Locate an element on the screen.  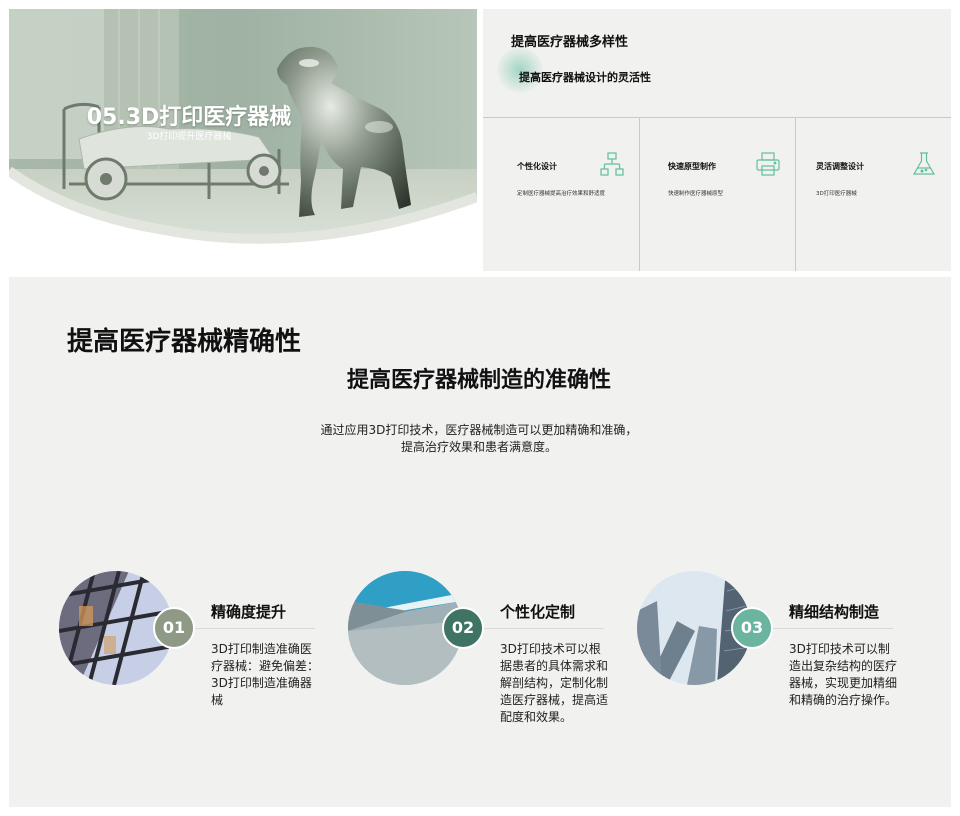
item-text: 3D打印技术可以制造出复杂结构的医疗器械，实现更加精细和精确的治疗操作。 is located at coordinates (843, 674).